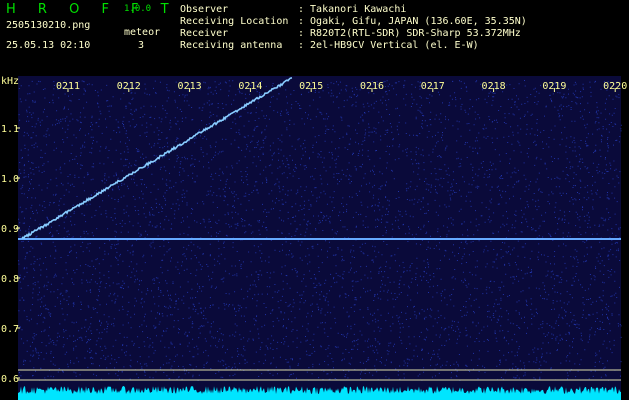 The height and width of the screenshot is (400, 629). Describe the element at coordinates (142, 32) in the screenshot. I see `meteor-label: meteor` at that location.